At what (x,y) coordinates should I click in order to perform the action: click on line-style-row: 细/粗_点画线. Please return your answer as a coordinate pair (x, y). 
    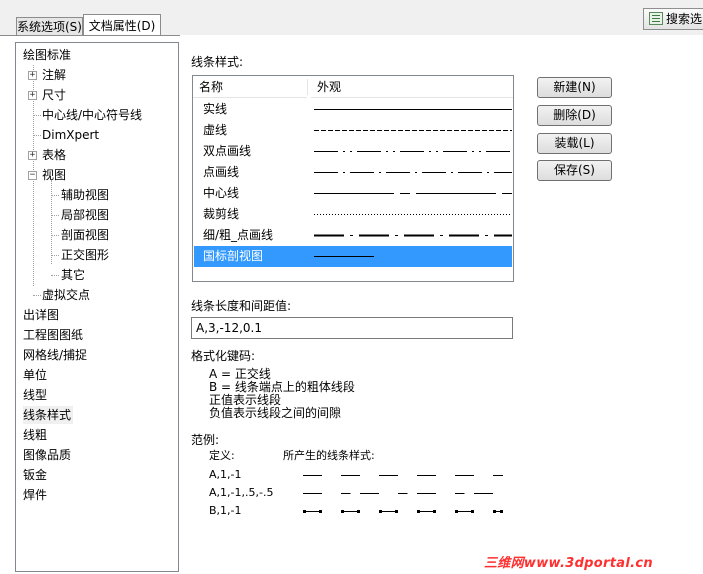
    Looking at the image, I should click on (353, 235).